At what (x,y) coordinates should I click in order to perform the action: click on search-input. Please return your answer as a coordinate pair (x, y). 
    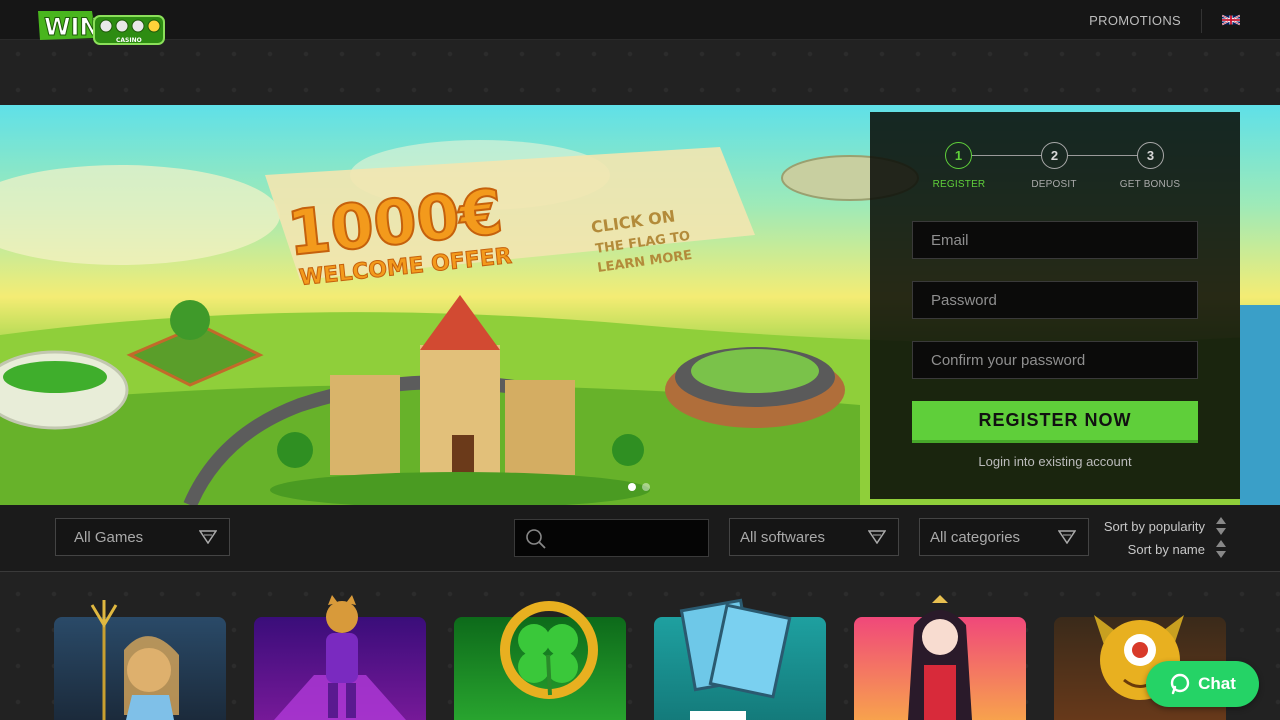
    Looking at the image, I should click on (629, 538).